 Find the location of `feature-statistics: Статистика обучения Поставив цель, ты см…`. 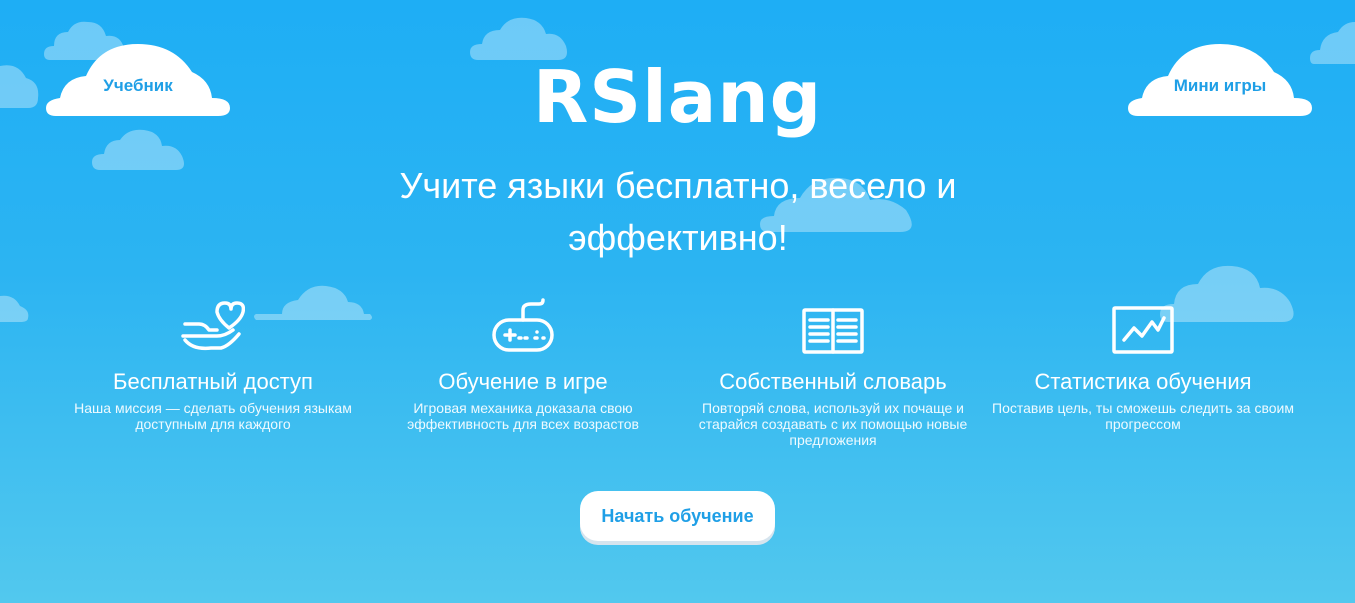

feature-statistics: Статистика обучения Поставив цель, ты см… is located at coordinates (1143, 372).